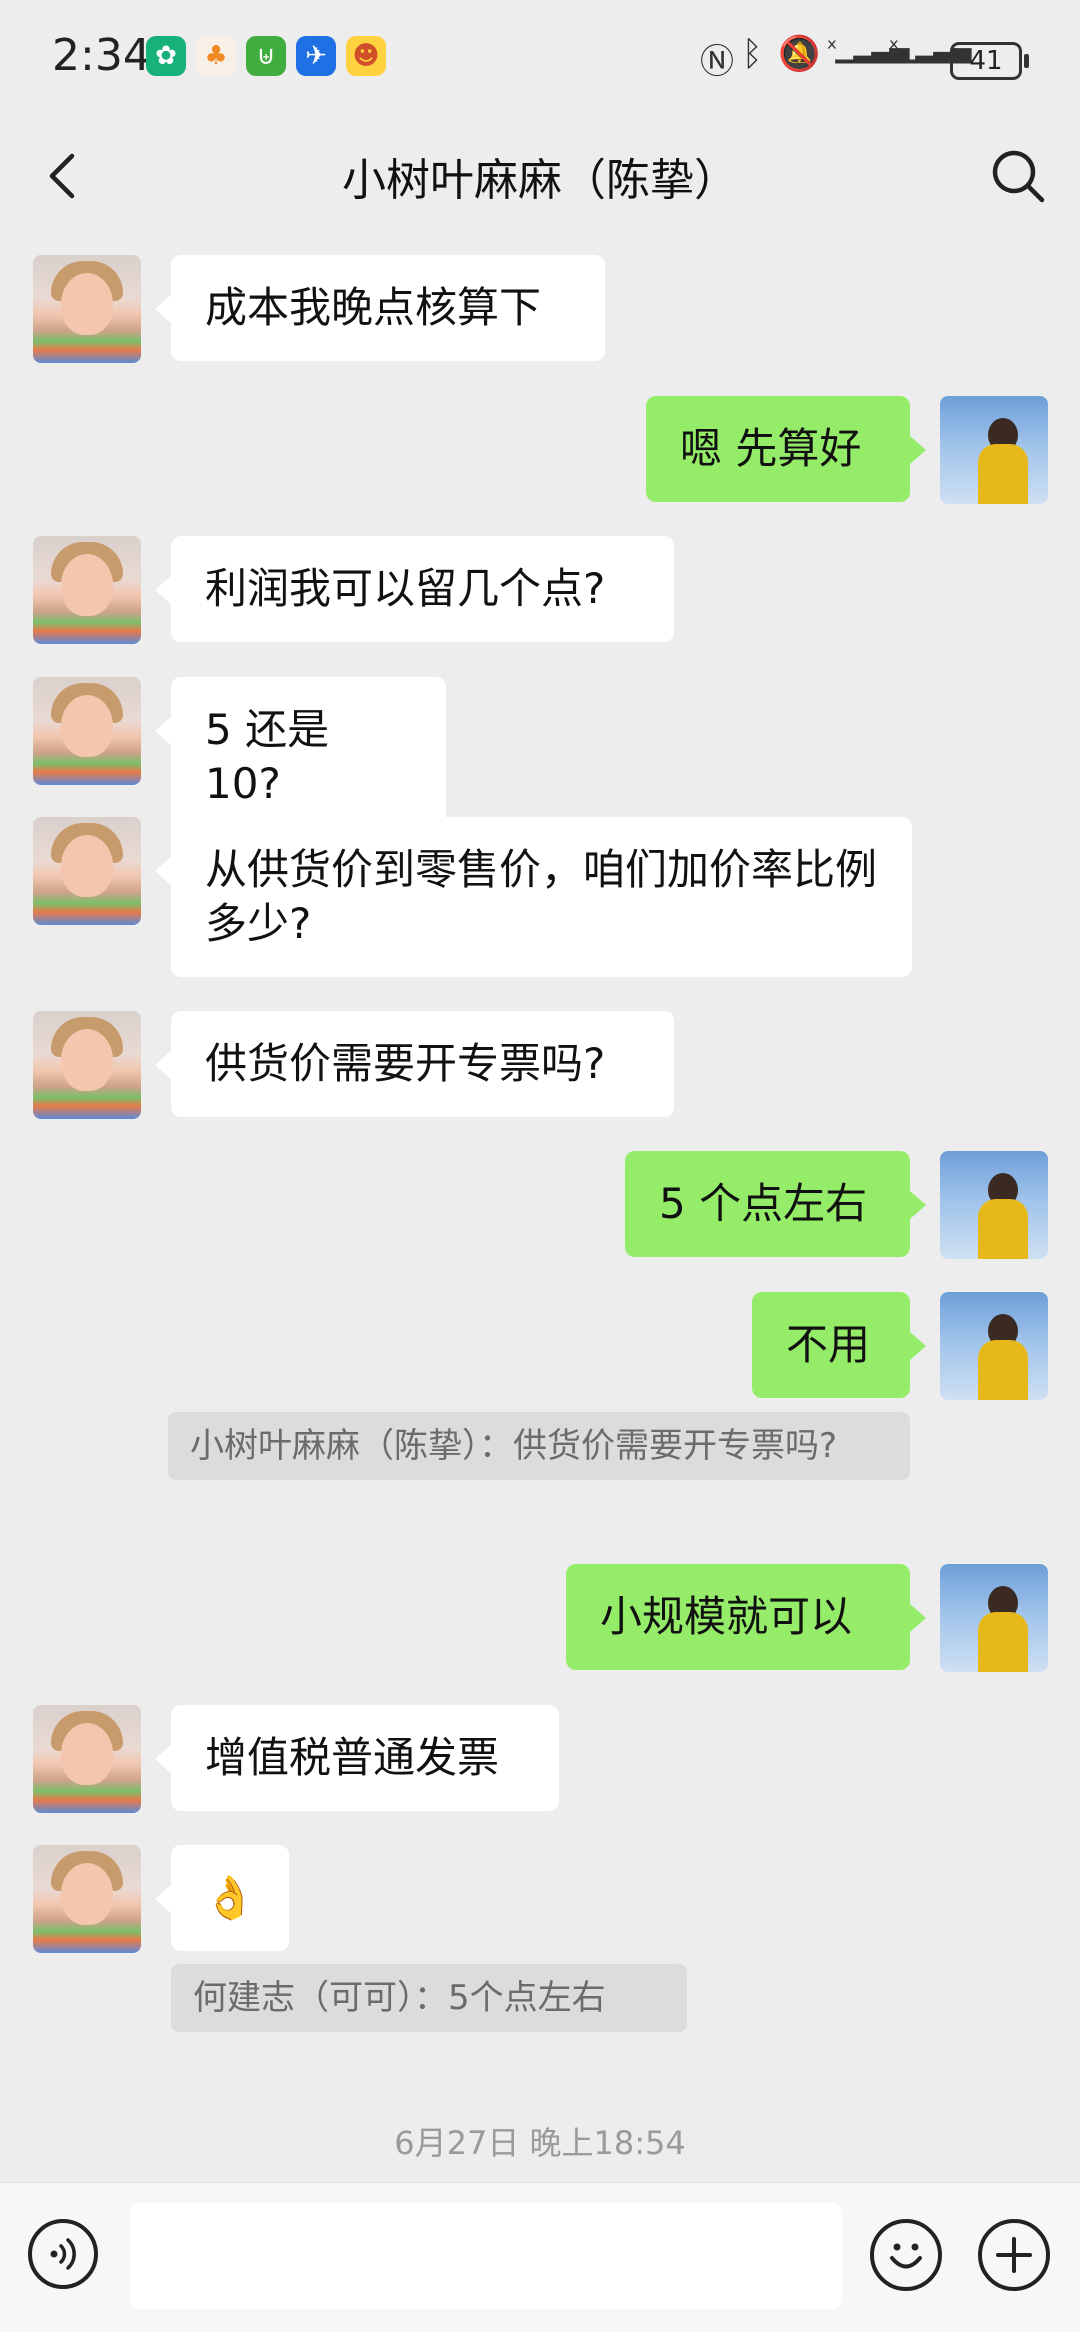  I want to click on quoted-message: 何建志（可可）：5个点左右, so click(429, 1998).